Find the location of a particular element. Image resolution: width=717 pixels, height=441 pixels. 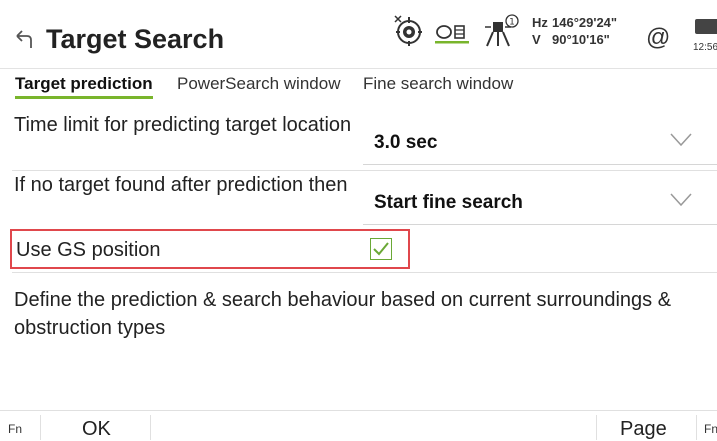

tab-powersearch-window: PowerSearch window is located at coordinates (258, 84).